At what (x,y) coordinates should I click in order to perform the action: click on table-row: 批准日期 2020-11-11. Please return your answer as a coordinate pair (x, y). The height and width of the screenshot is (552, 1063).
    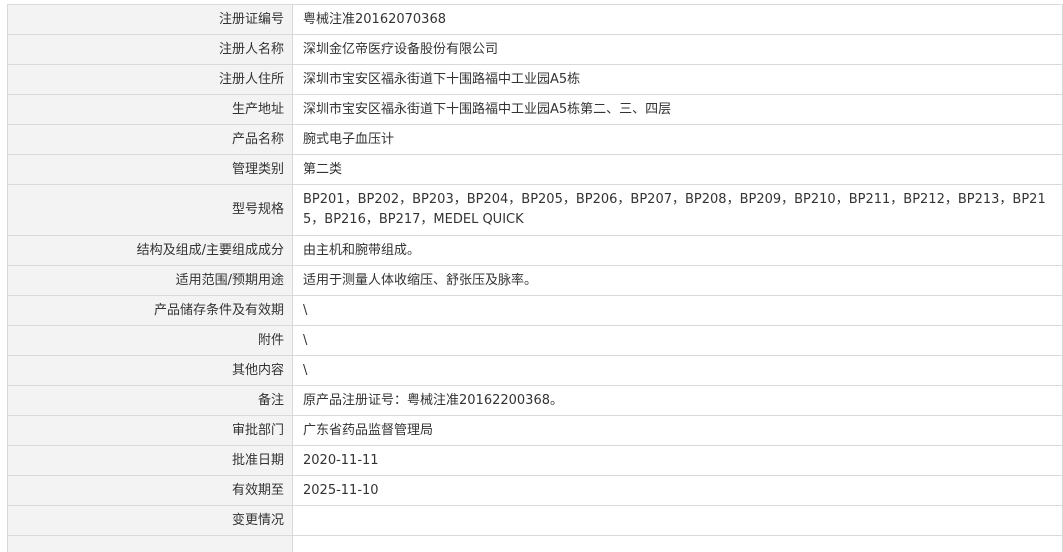
    Looking at the image, I should click on (535, 460).